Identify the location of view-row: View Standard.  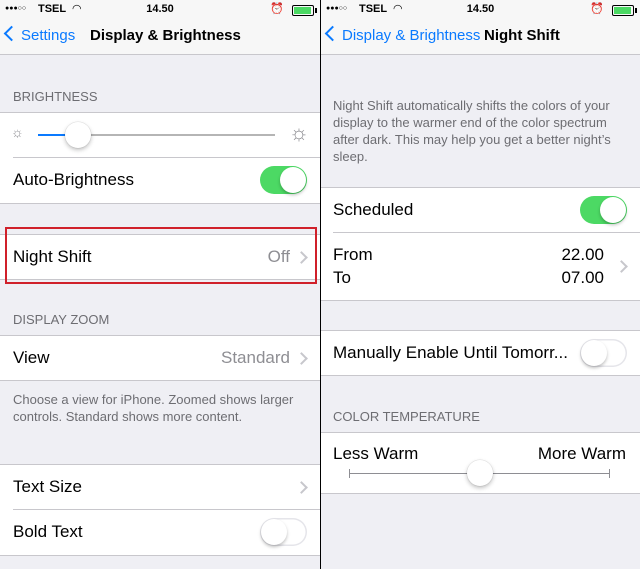
(160, 358).